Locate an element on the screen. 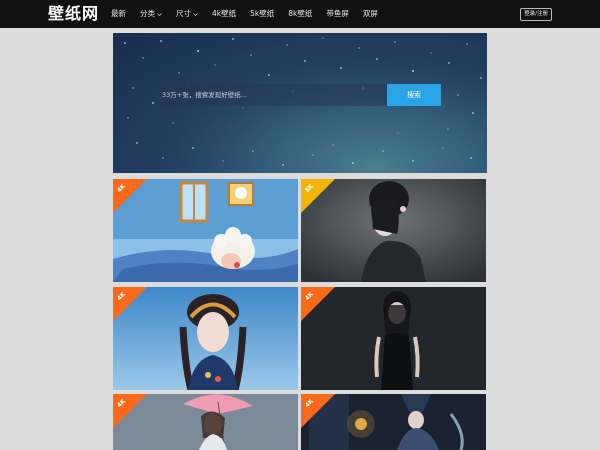 The height and width of the screenshot is (450, 600). nav-item-label: 分类 is located at coordinates (147, 13).